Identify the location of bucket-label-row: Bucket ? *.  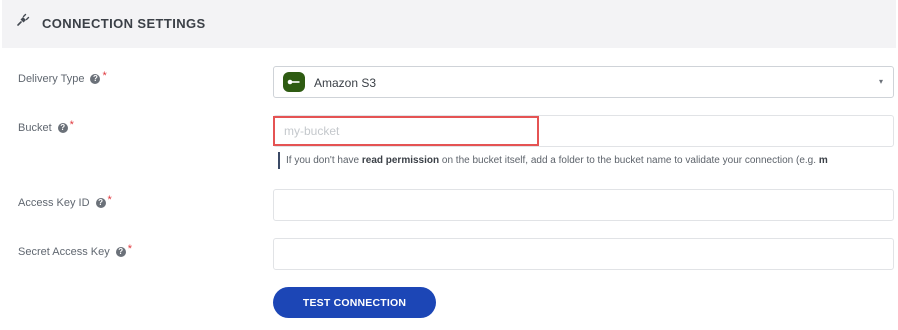
(46, 126).